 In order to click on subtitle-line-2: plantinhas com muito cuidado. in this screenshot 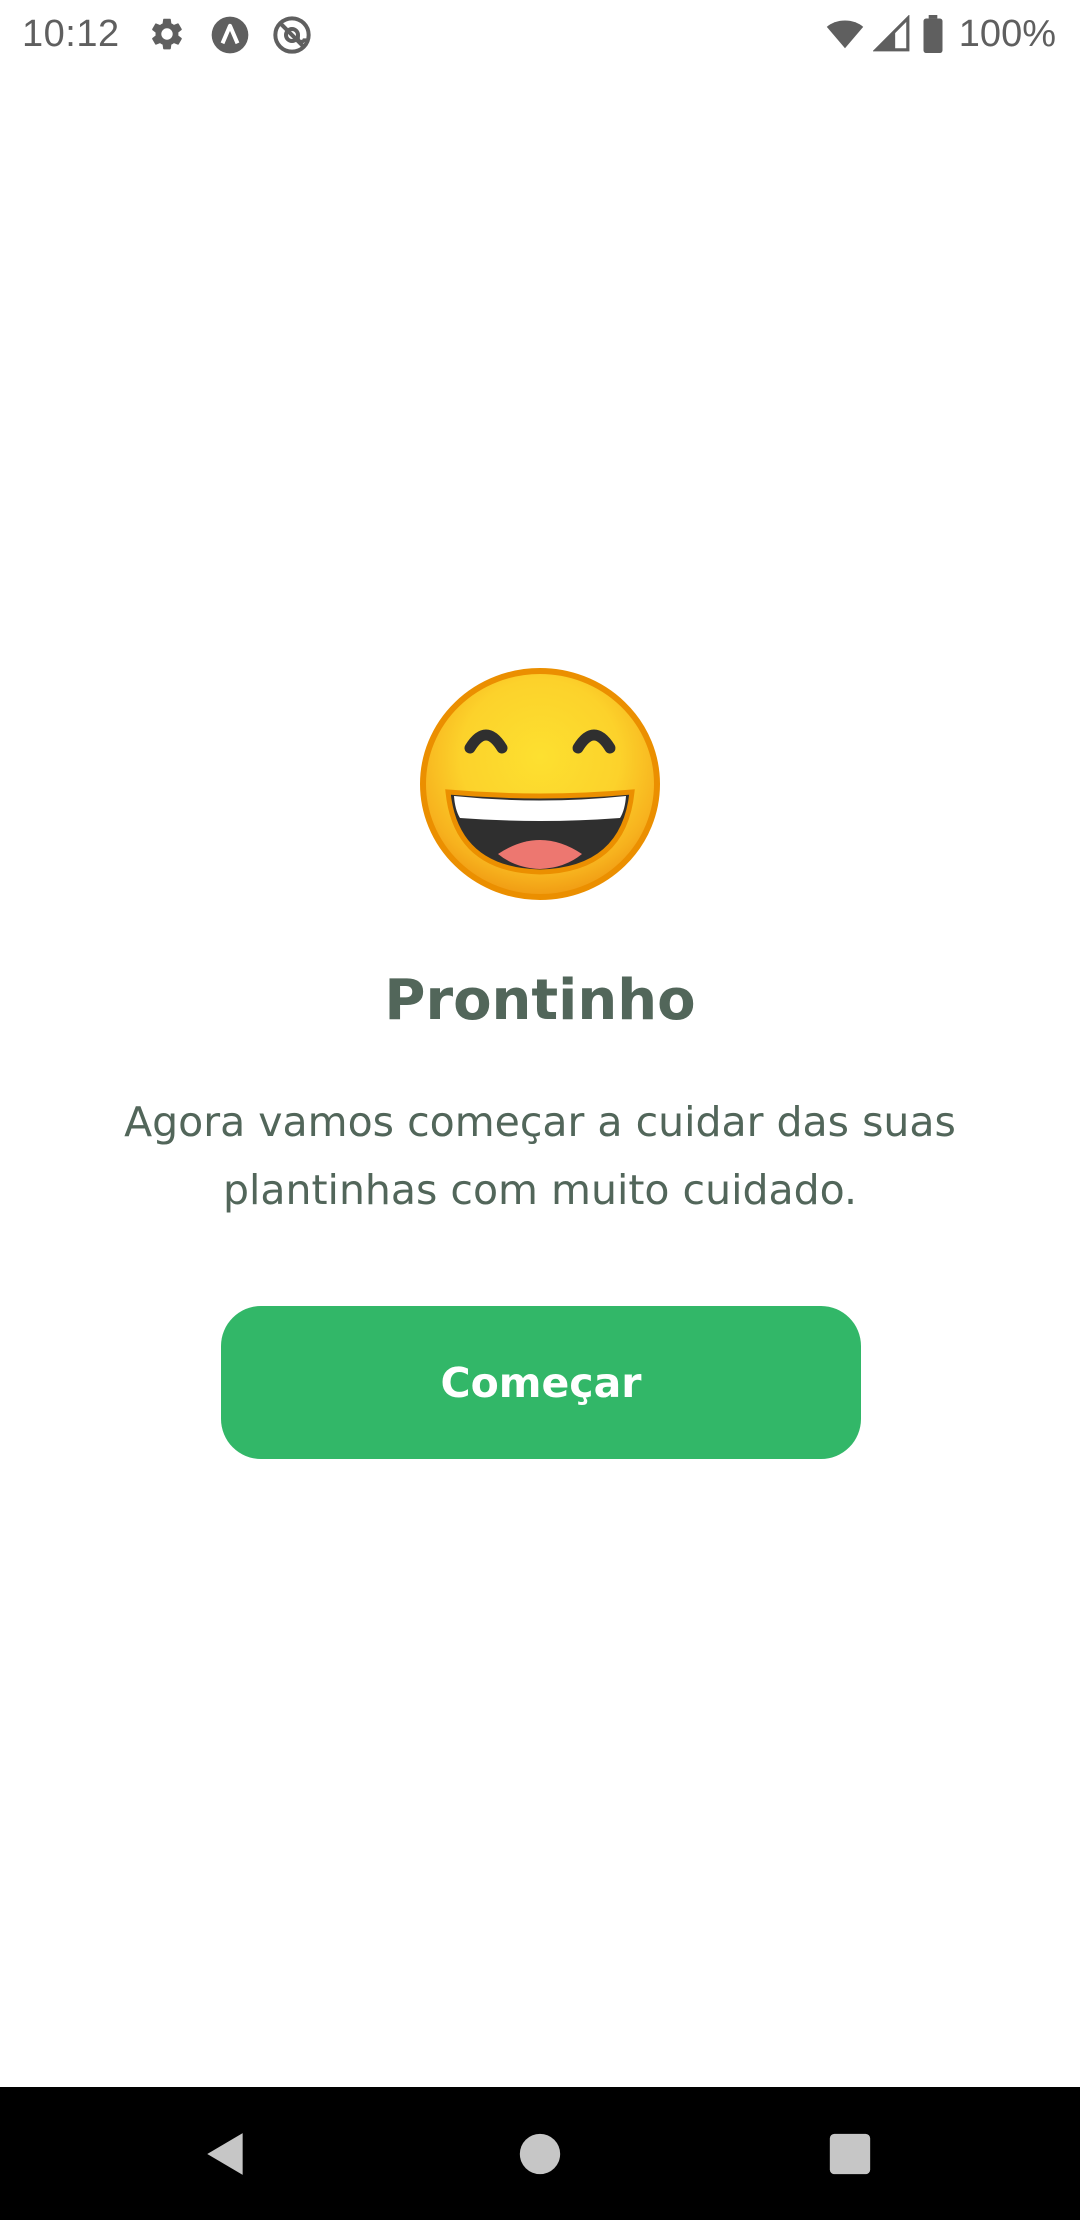, I will do `click(540, 1190)`.